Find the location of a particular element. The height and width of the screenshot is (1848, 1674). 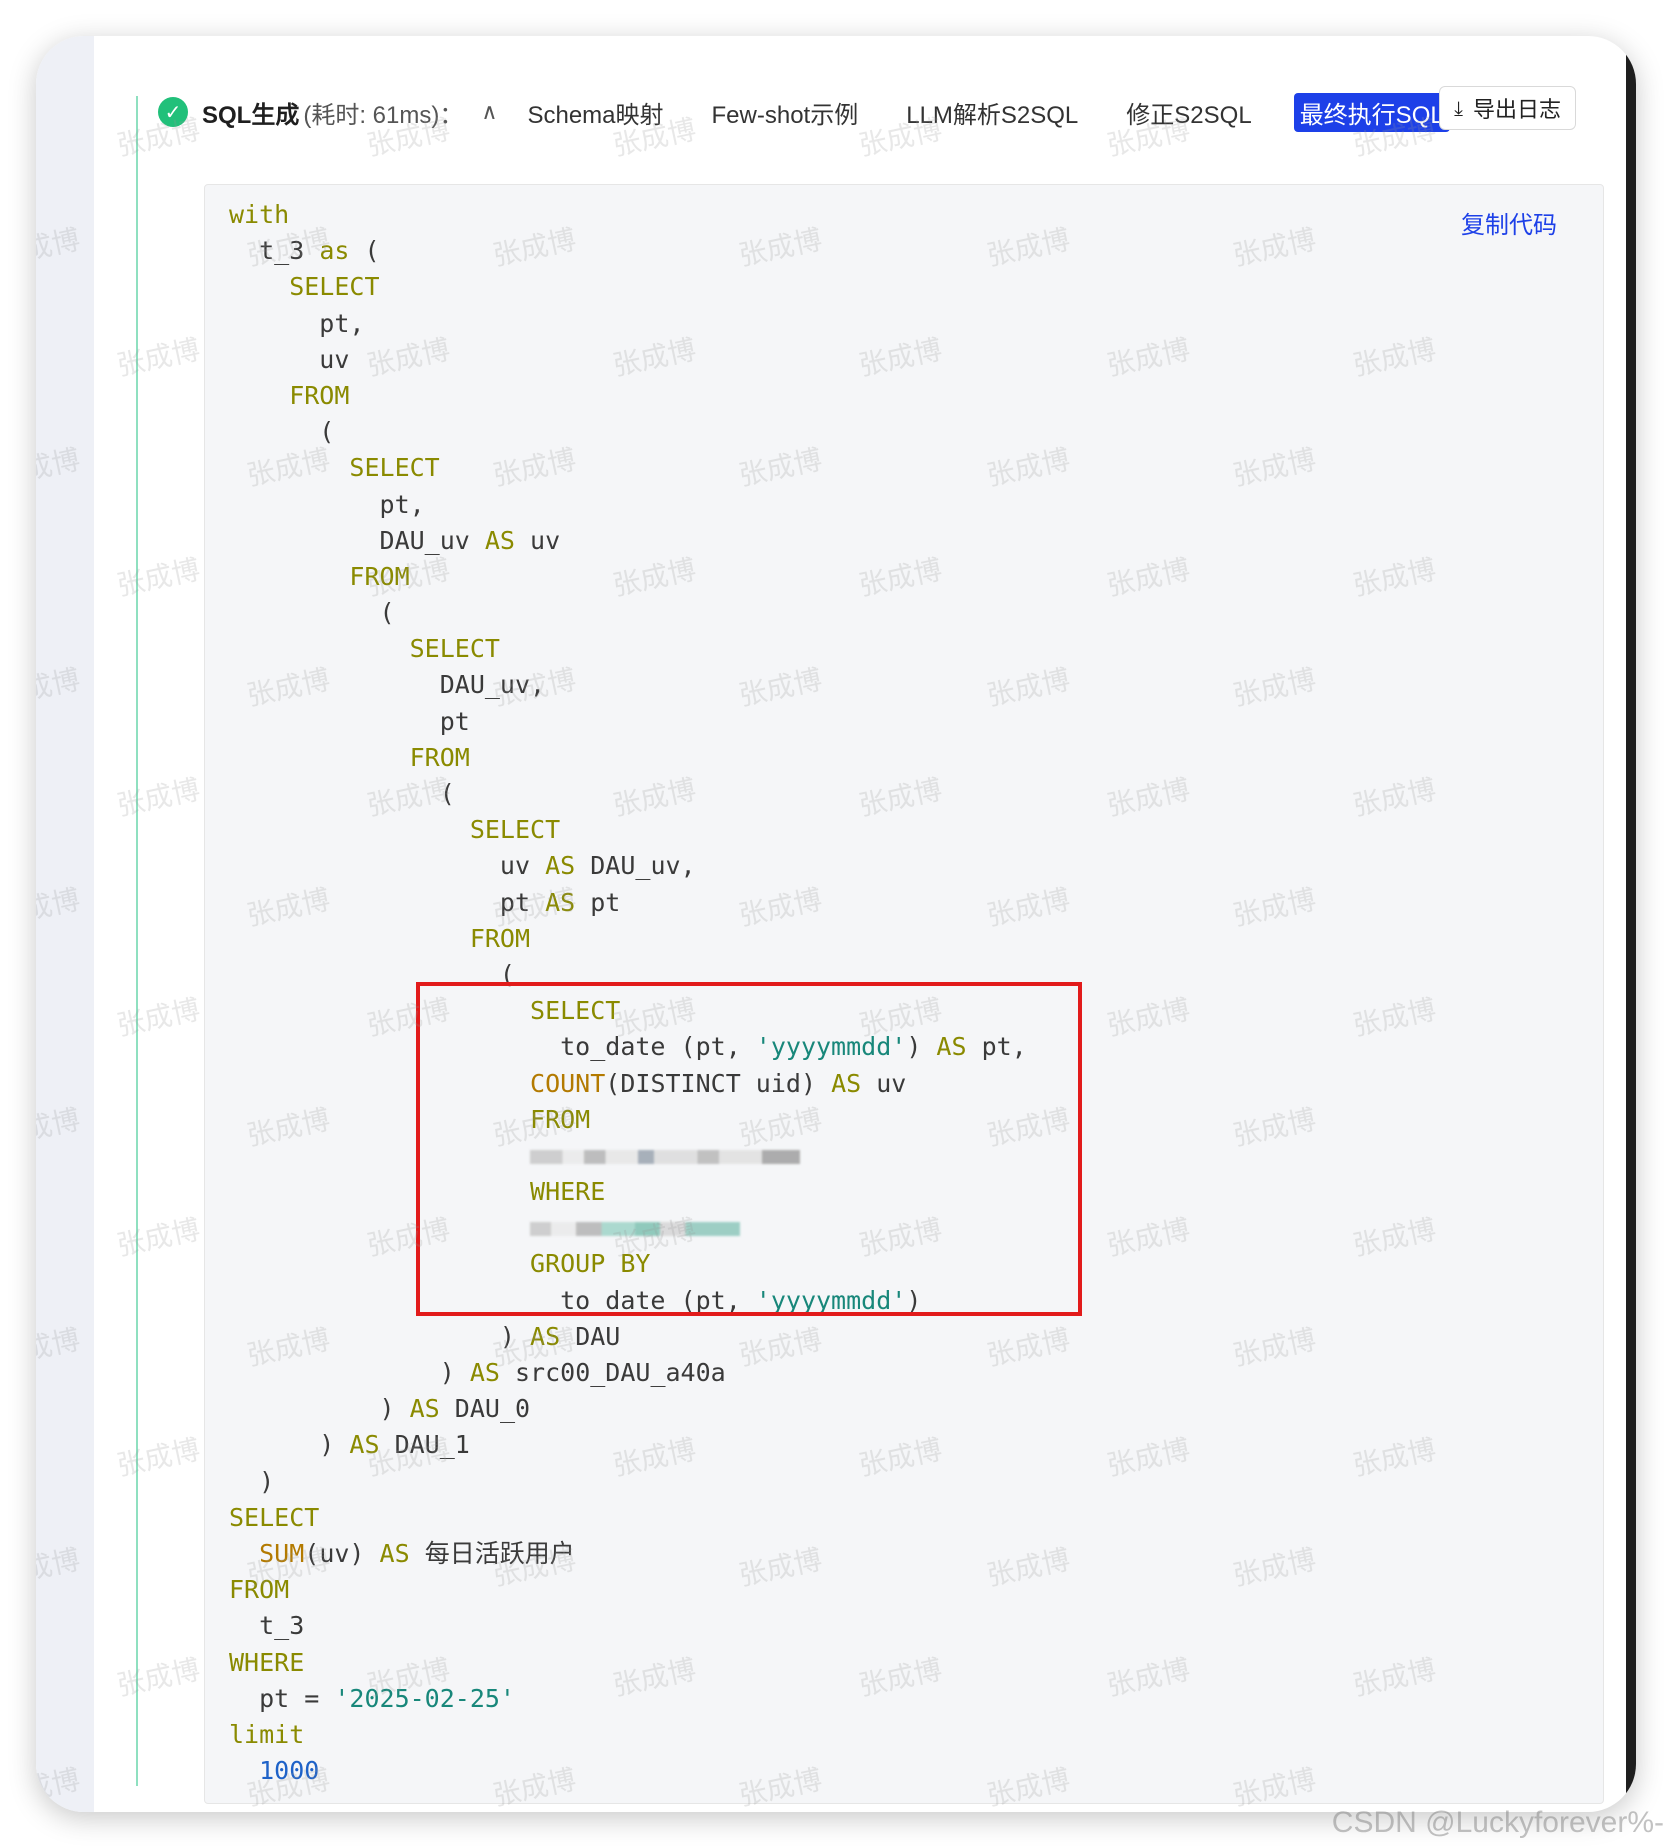

csdn-credit: CSDN @Luckyforever%- is located at coordinates (1497, 1822).